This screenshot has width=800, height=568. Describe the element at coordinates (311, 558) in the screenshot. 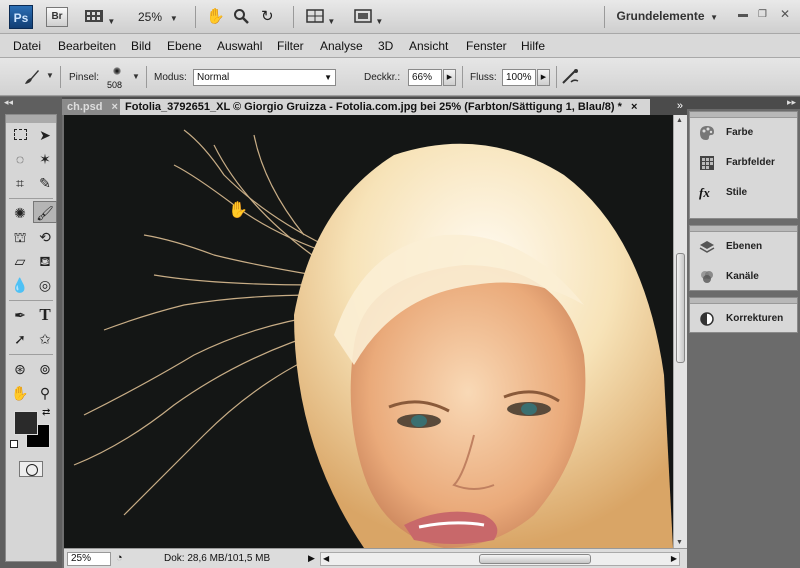

I see `status-menu-arrow-icon: ▶` at that location.